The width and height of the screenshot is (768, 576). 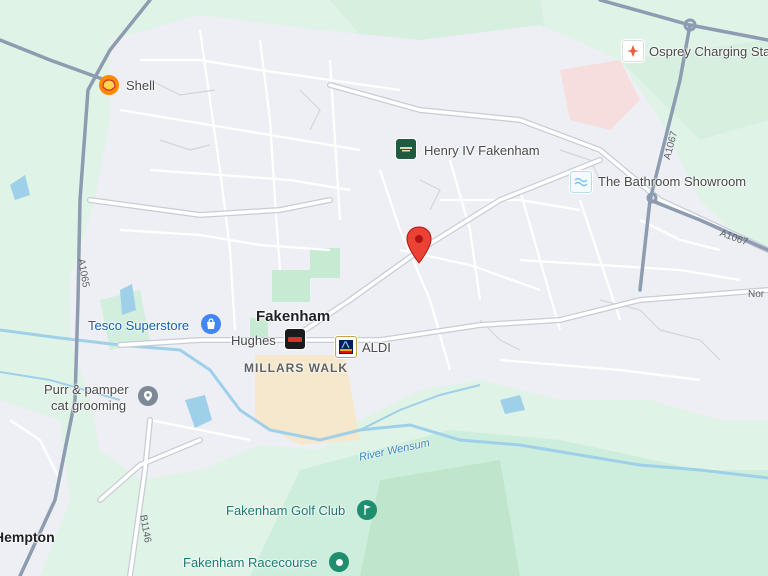 What do you see at coordinates (285, 510) in the screenshot?
I see `poi-label-golf: Fakenham Golf Club` at bounding box center [285, 510].